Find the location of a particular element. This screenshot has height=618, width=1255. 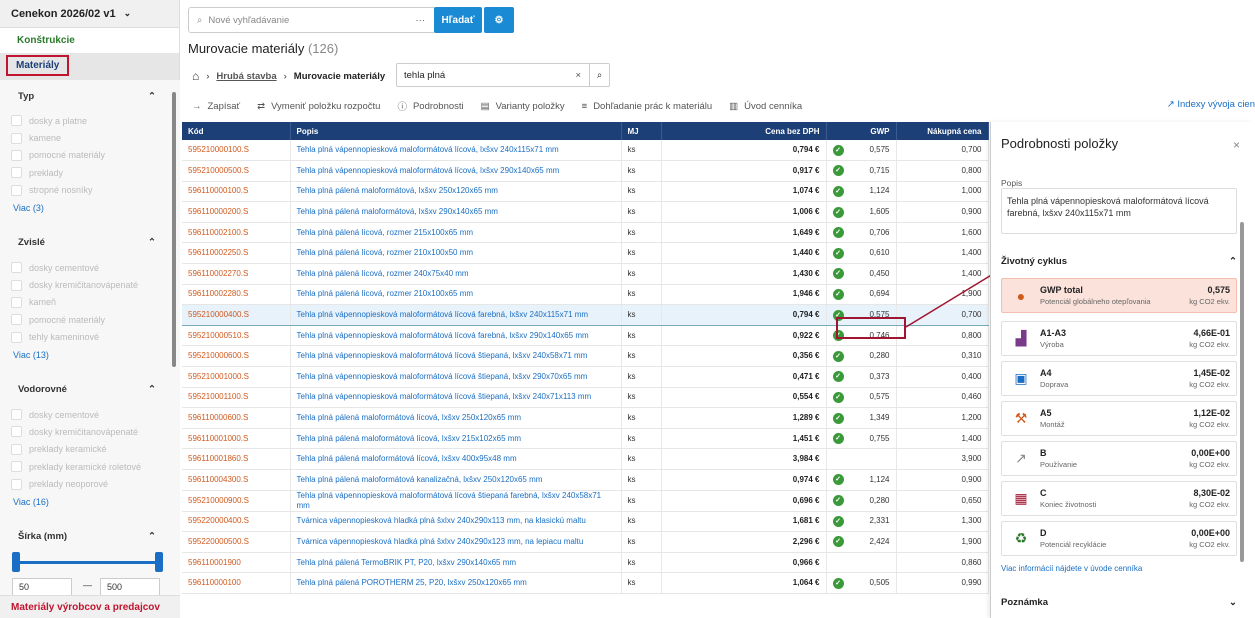

filter-checkbox-item: tehly kameninové is located at coordinates (83, 337).